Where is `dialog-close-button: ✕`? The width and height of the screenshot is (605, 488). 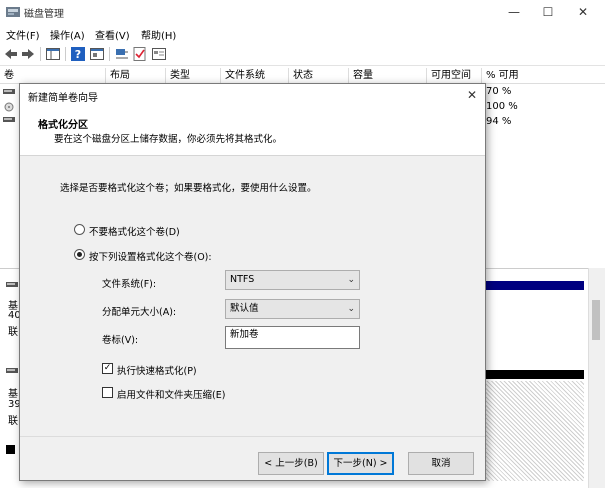 dialog-close-button: ✕ is located at coordinates (472, 95).